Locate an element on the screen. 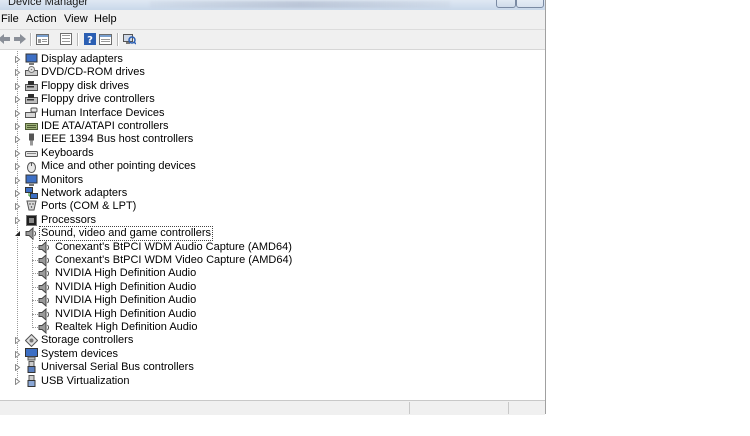  usb-icon is located at coordinates (31, 367).